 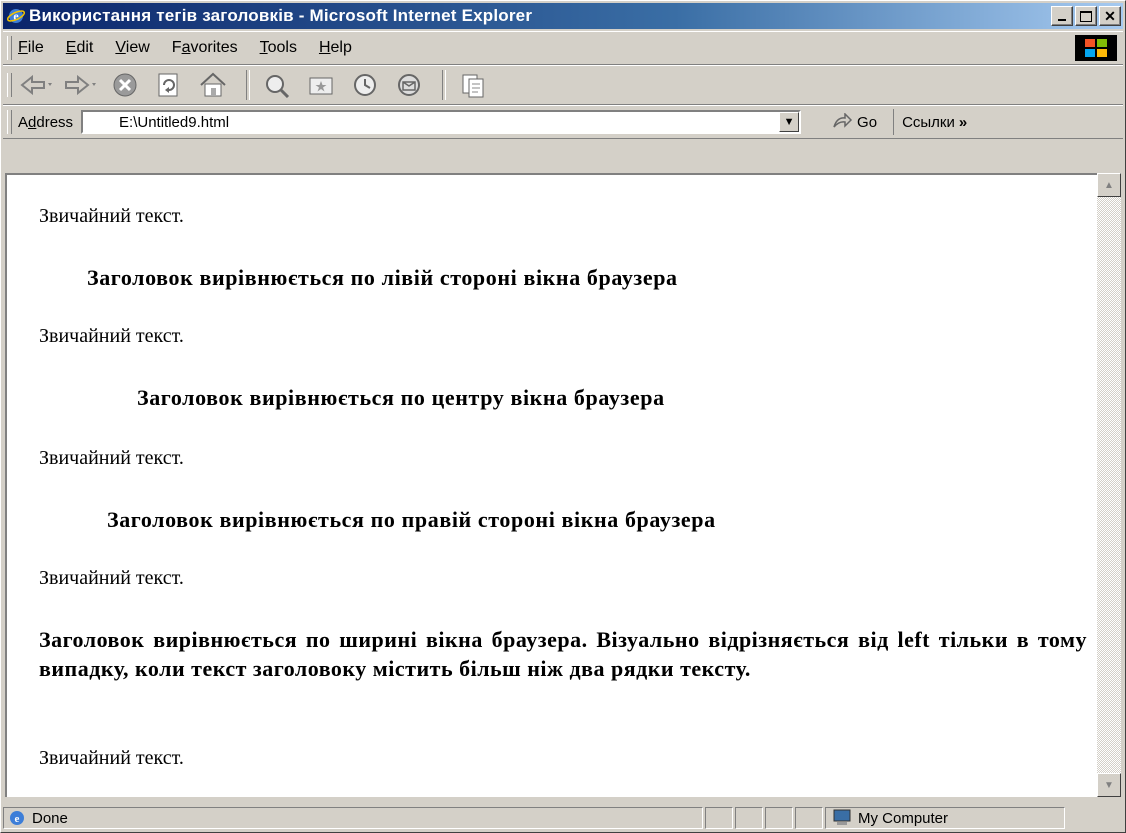 What do you see at coordinates (23, 122) in the screenshot?
I see `address-label-pre: A` at bounding box center [23, 122].